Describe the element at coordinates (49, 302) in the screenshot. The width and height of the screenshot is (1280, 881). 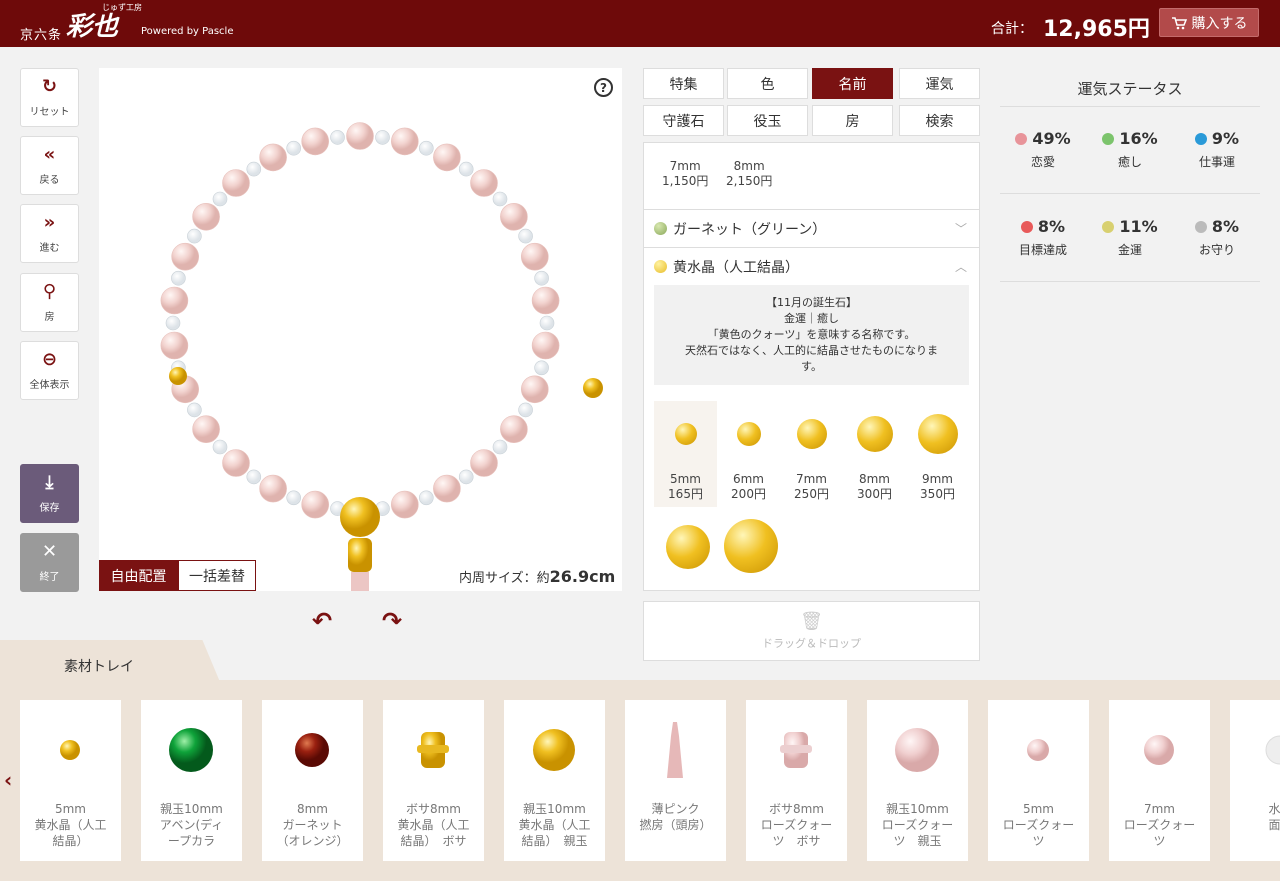
I see `tassel-button: ⚲ 房` at that location.